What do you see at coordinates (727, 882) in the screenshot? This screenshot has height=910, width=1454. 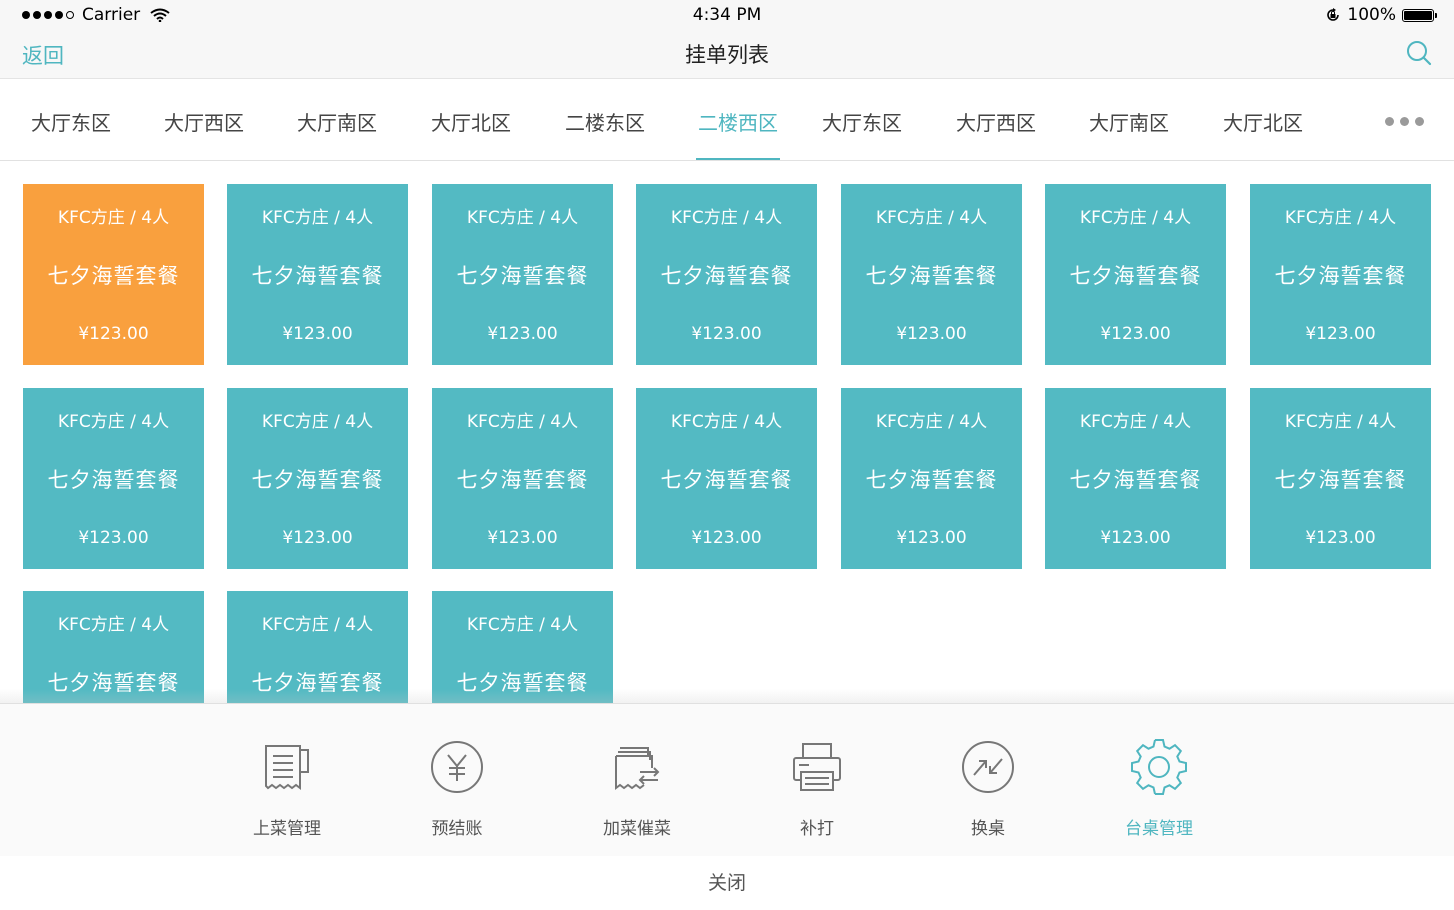 I see `close-button: 关闭` at bounding box center [727, 882].